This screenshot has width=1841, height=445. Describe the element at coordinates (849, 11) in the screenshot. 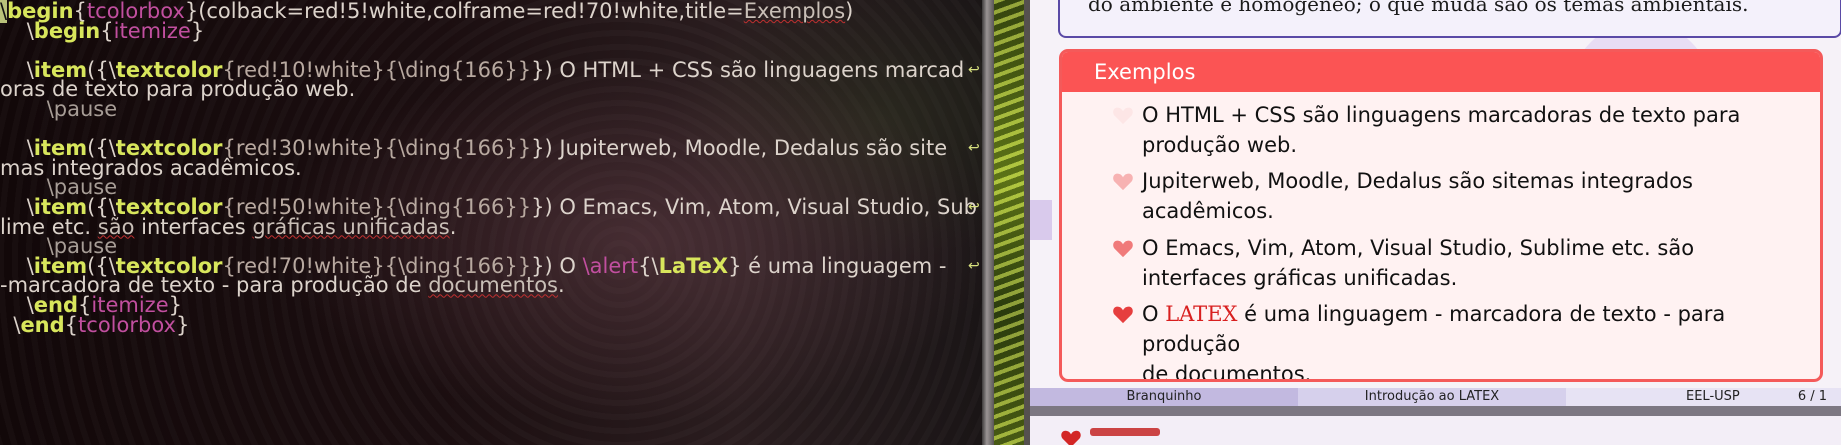

I see `code-token: )` at that location.